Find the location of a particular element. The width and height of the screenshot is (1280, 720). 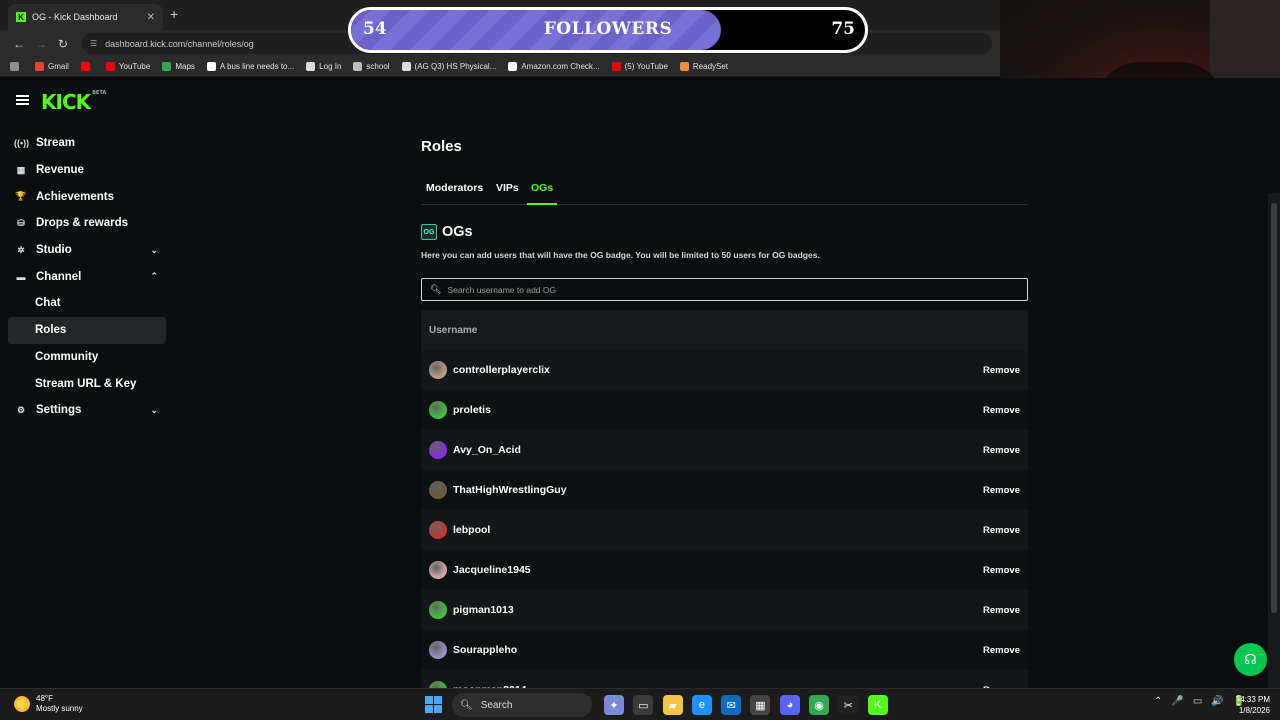

bookmark-item: ReadySet is located at coordinates (703, 66).